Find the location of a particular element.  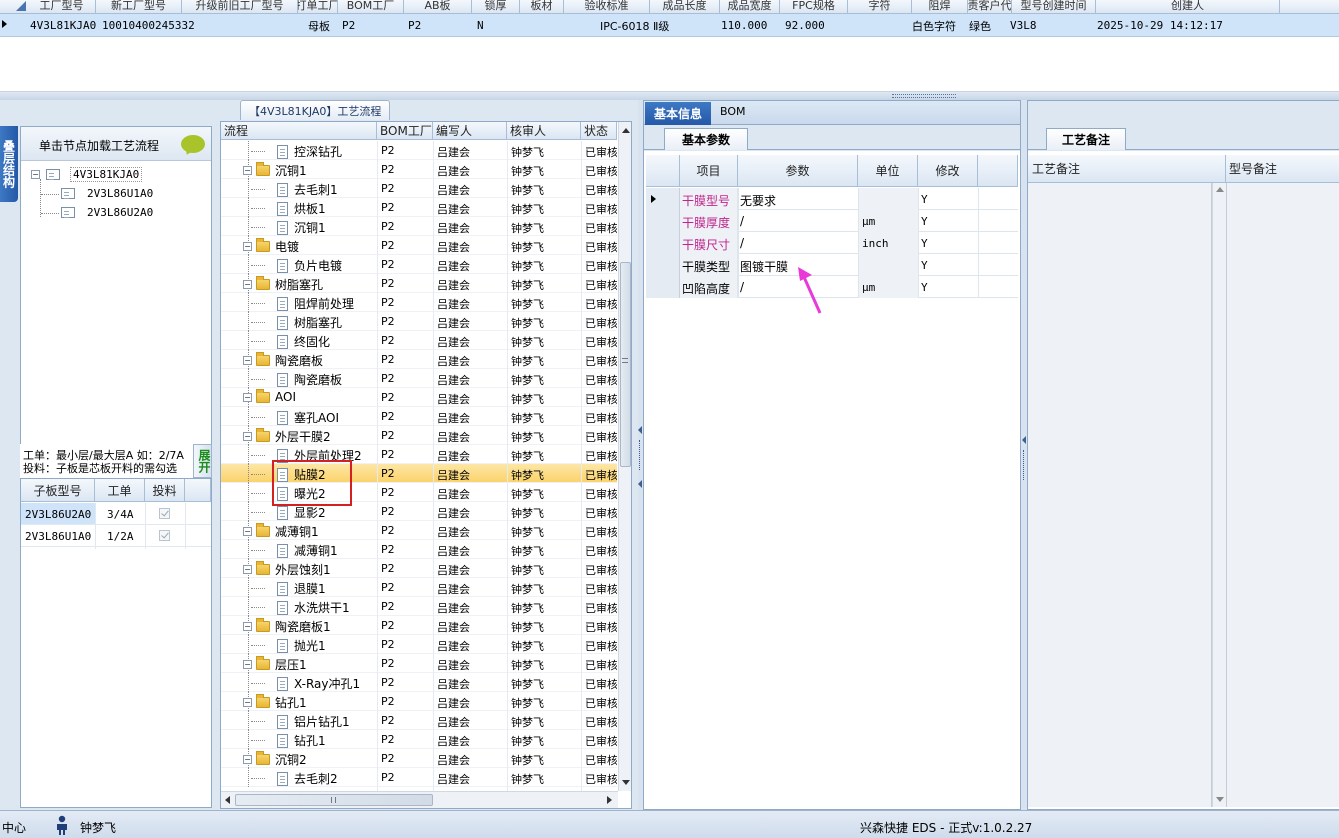

param-row: 干膜型号 无要求 Y is located at coordinates (832, 199).